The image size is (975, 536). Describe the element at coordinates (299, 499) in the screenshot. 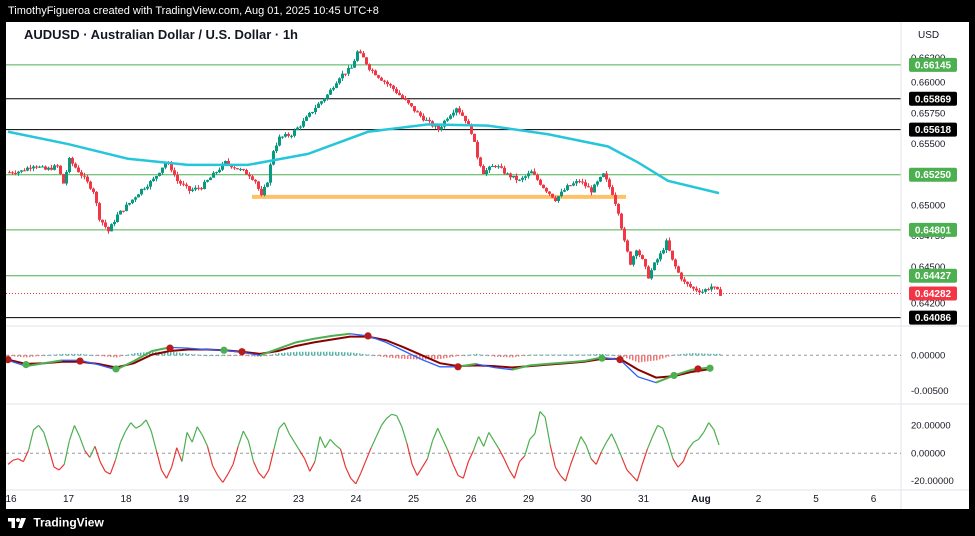

I see `time-tick-label: 23` at that location.